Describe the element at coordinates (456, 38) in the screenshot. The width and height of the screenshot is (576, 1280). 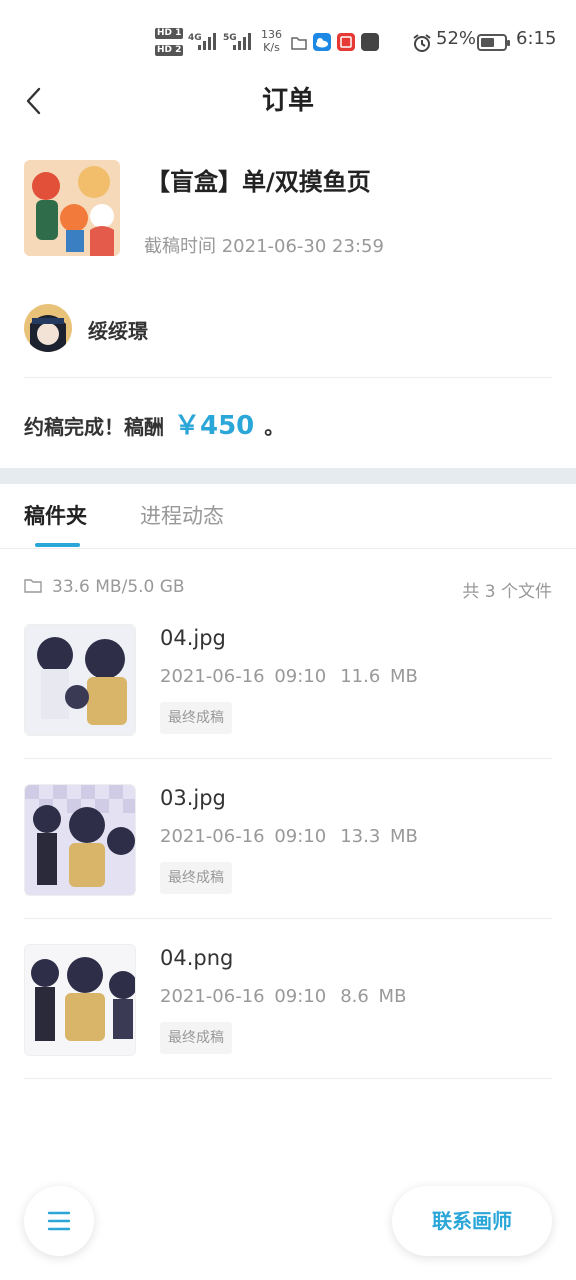
I see `battery-percent: 52%` at that location.